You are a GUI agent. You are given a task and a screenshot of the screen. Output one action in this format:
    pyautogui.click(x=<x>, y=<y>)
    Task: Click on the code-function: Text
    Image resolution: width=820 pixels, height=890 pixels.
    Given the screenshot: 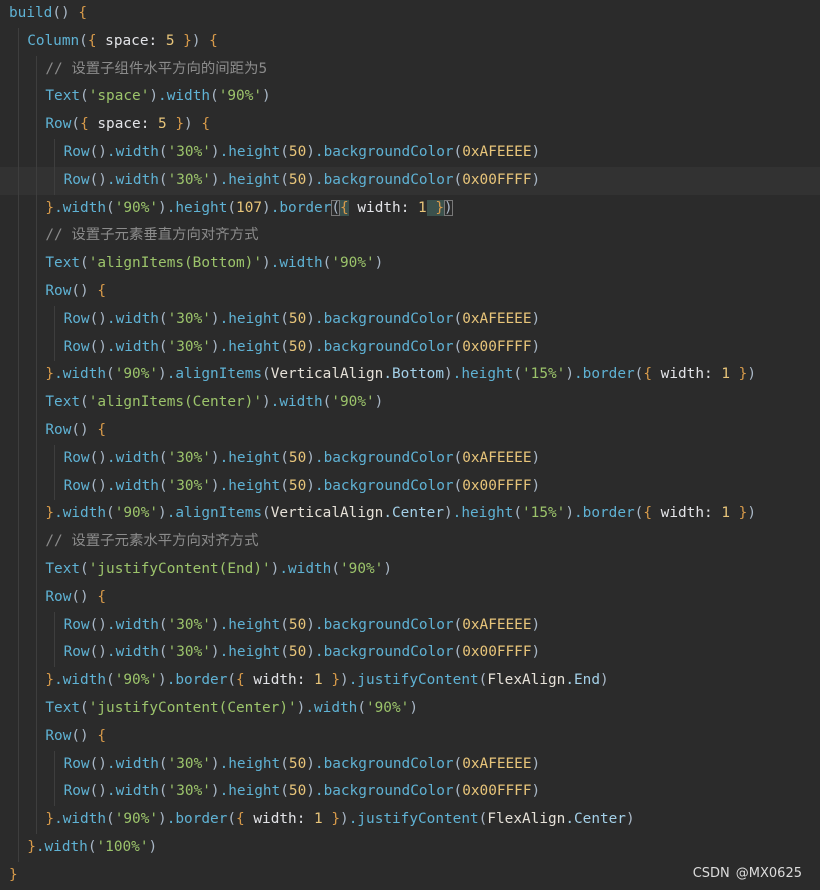 What is the action you would take?
    pyautogui.click(x=63, y=263)
    